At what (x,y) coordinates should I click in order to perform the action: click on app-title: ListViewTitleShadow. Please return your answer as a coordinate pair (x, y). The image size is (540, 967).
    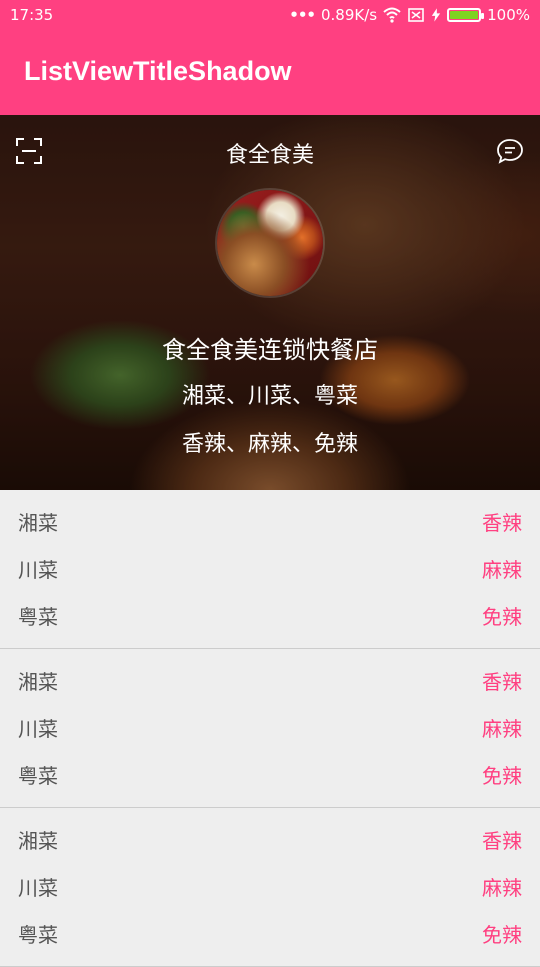
    Looking at the image, I should click on (158, 71).